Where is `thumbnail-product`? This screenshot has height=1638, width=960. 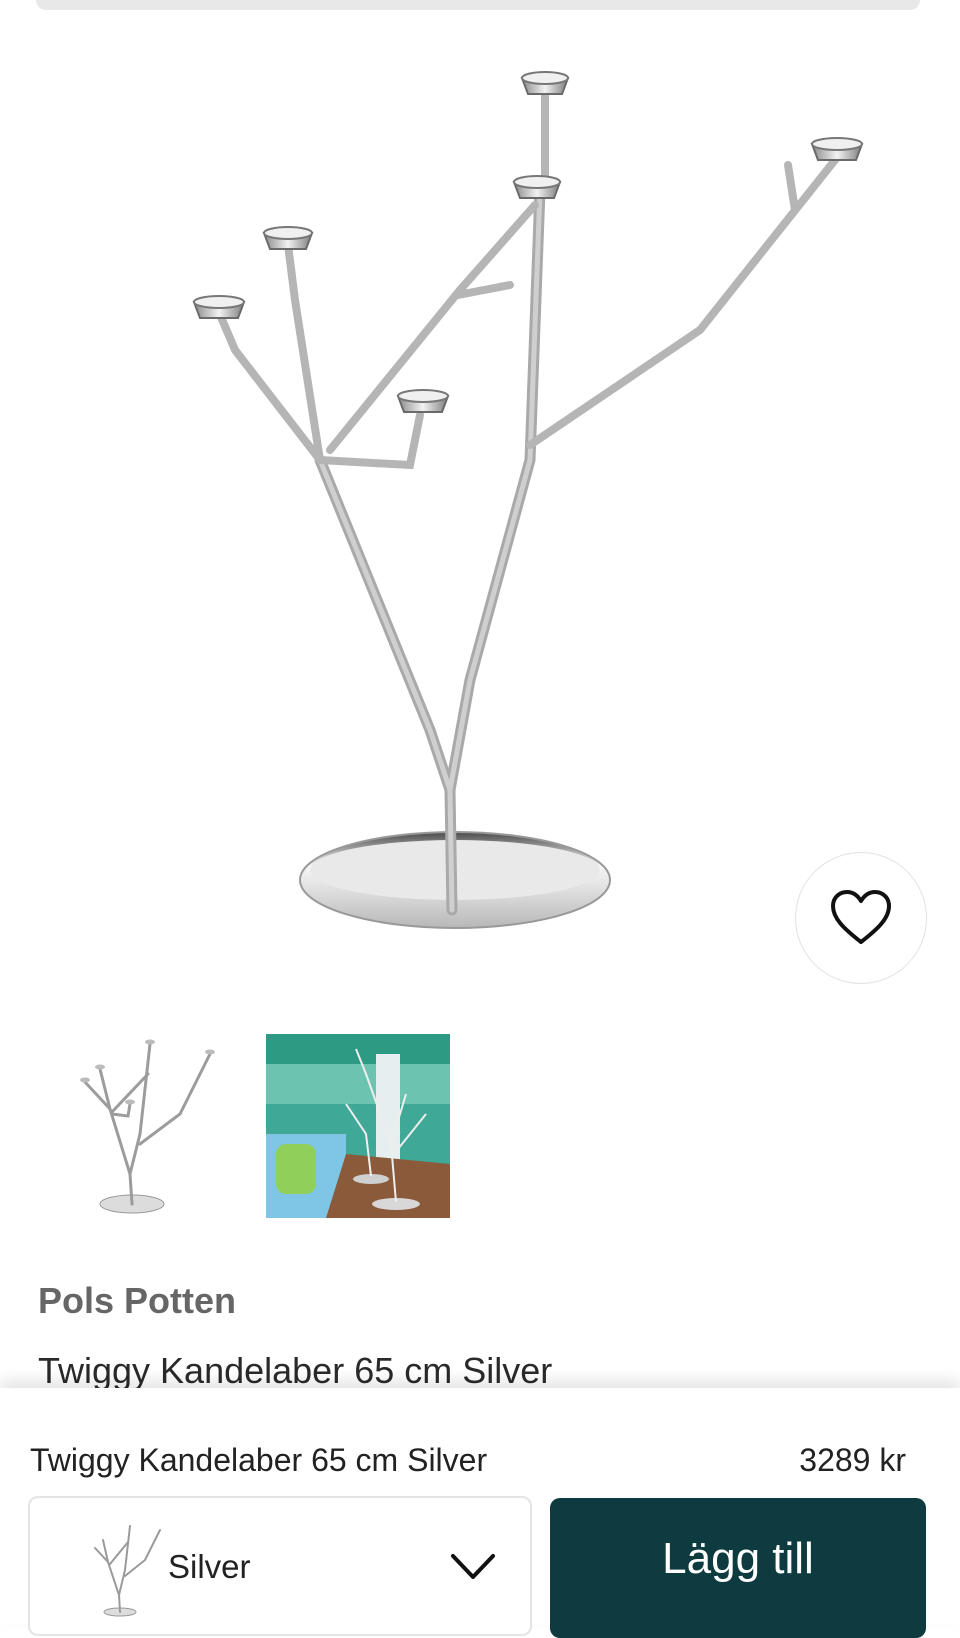 thumbnail-product is located at coordinates (132, 1126).